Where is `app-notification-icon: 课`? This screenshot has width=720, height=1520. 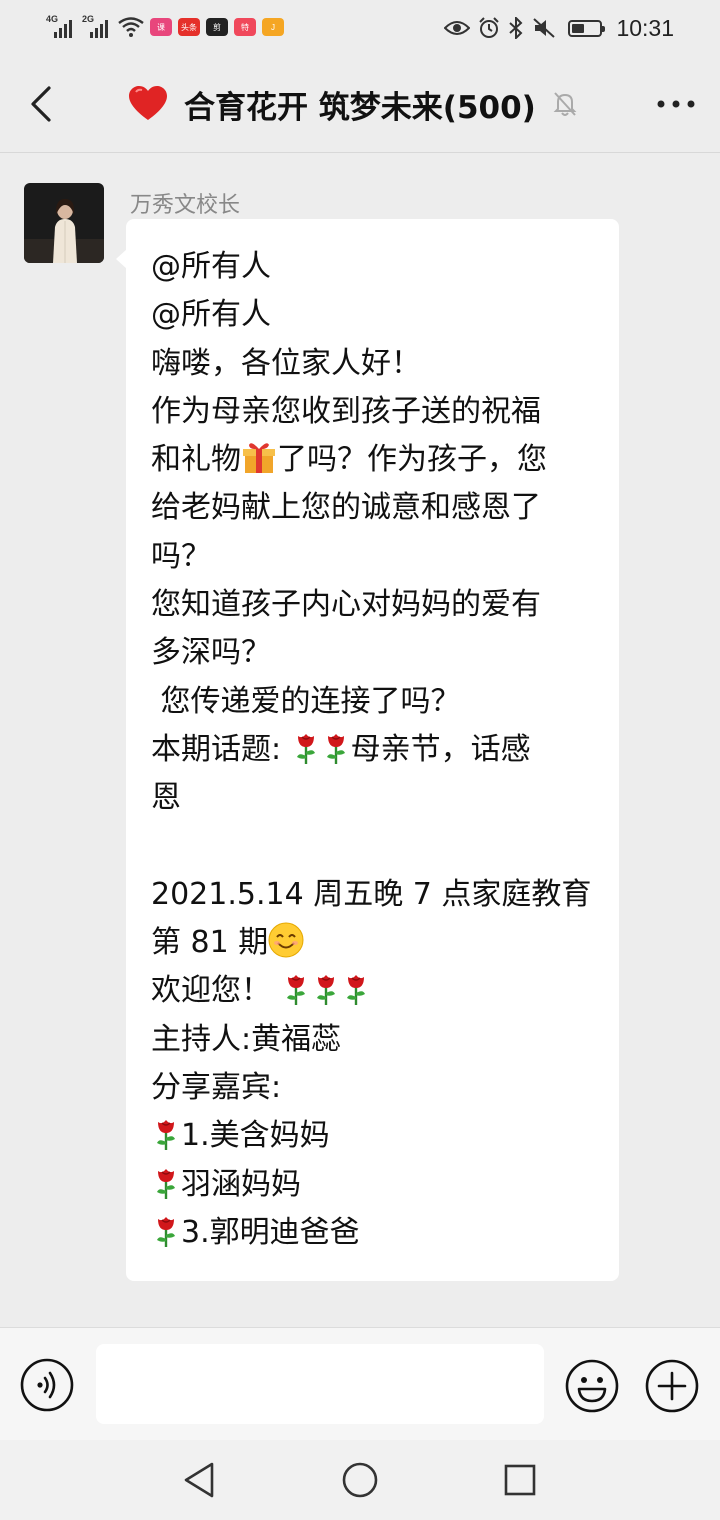 app-notification-icon: 课 is located at coordinates (161, 27).